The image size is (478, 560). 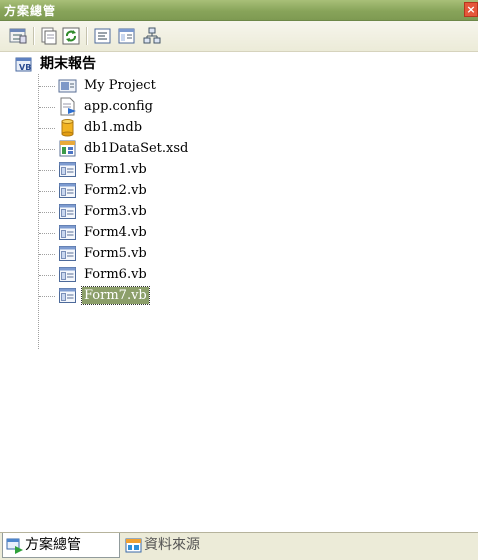 I want to click on view-designer-button, so click(x=127, y=36).